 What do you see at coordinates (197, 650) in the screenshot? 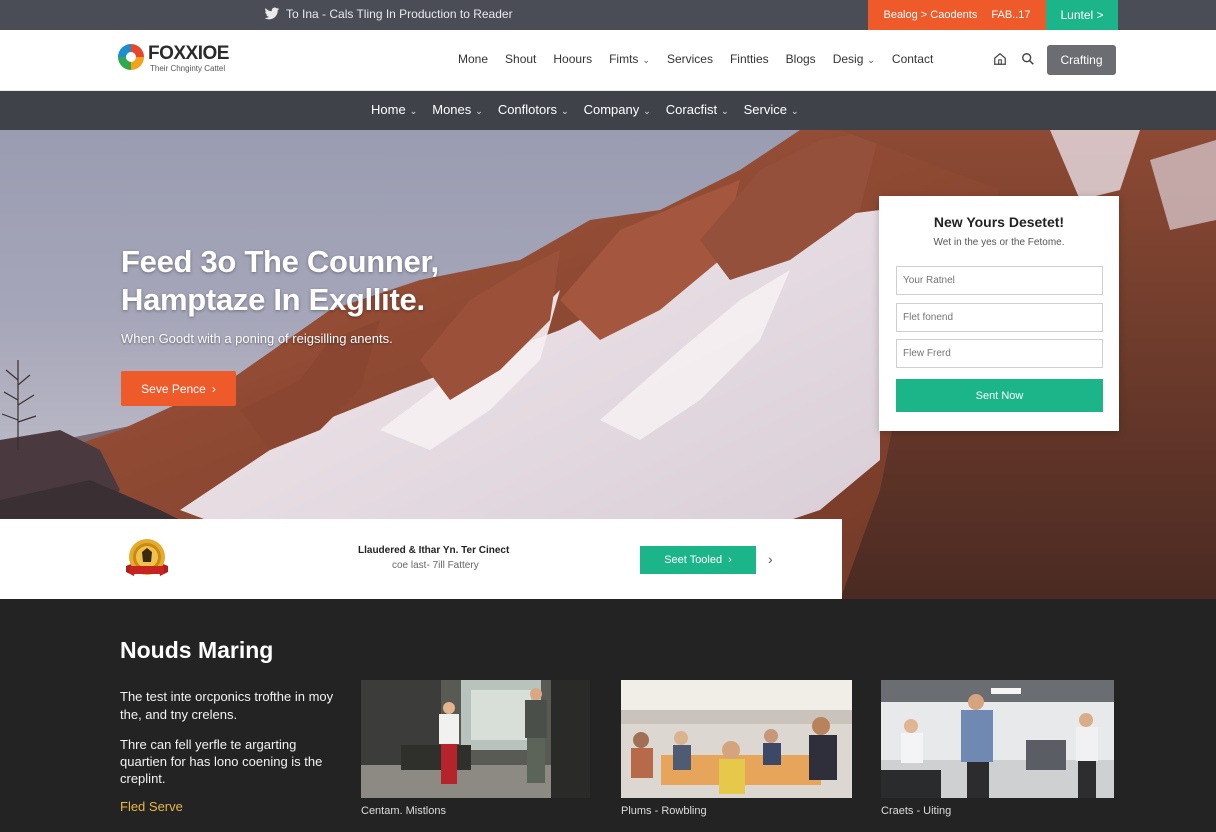
I see `section-title: Nouds Maring` at bounding box center [197, 650].